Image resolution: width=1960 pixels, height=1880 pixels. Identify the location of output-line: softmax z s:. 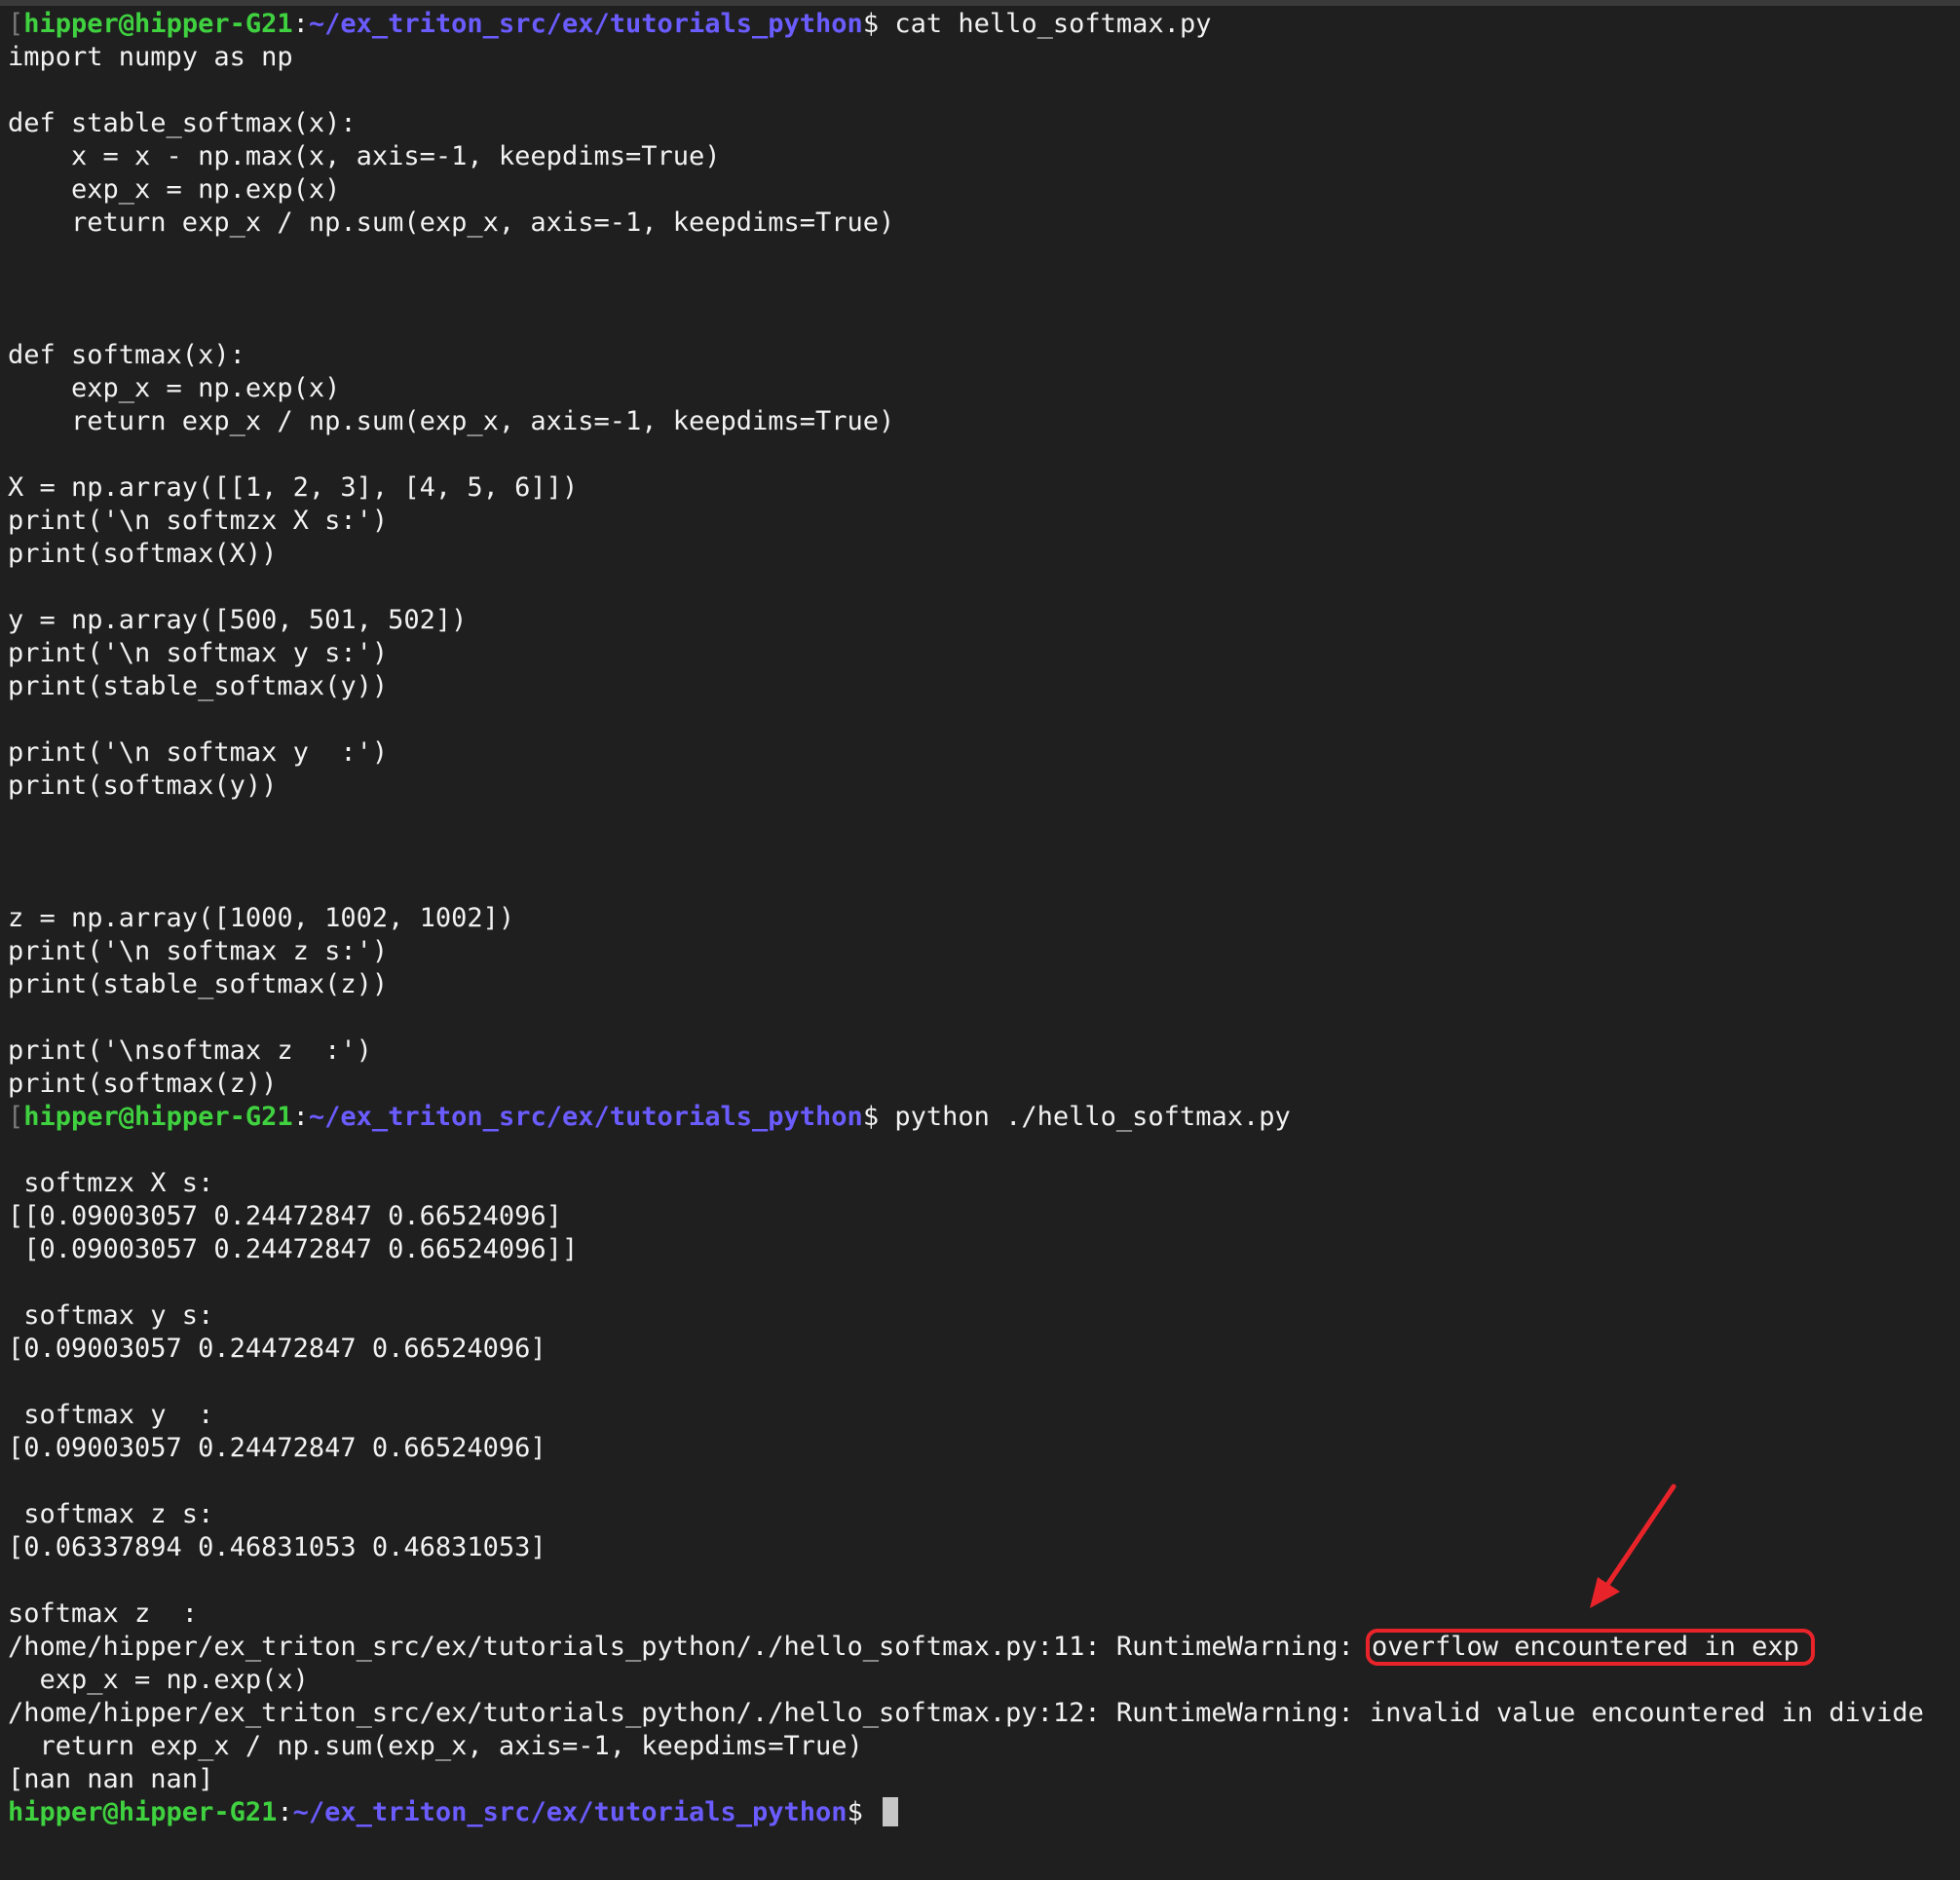
(111, 1514).